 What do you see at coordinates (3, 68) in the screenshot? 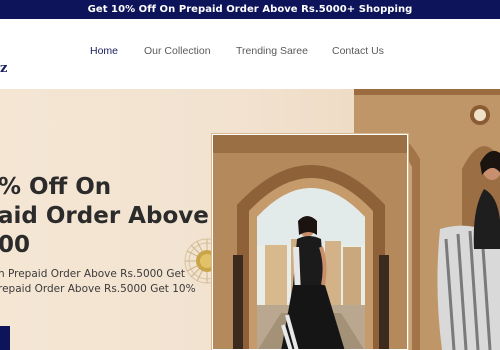
I see `site-logo: z` at bounding box center [3, 68].